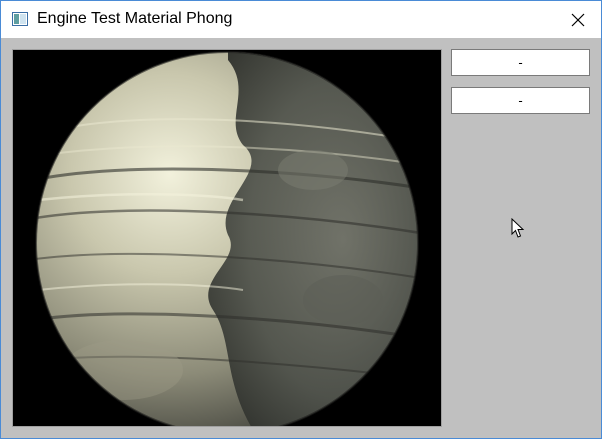 This screenshot has height=439, width=602. Describe the element at coordinates (135, 18) in the screenshot. I see `window-title: Engine Test Material Phong` at that location.